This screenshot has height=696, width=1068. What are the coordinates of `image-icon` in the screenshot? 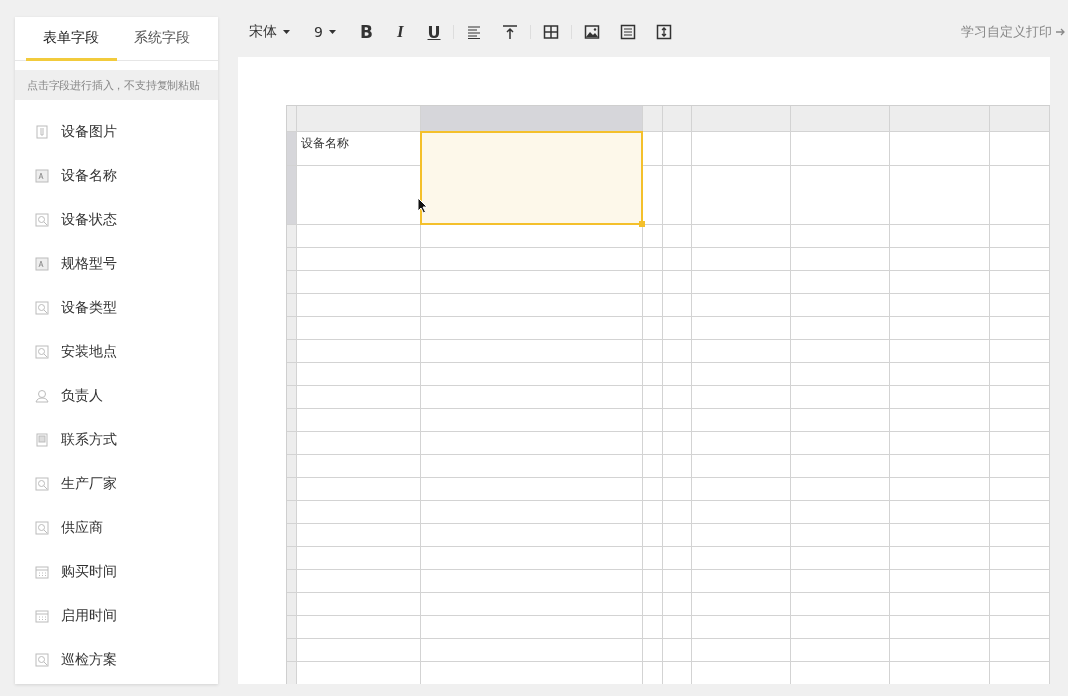 It's located at (591, 32).